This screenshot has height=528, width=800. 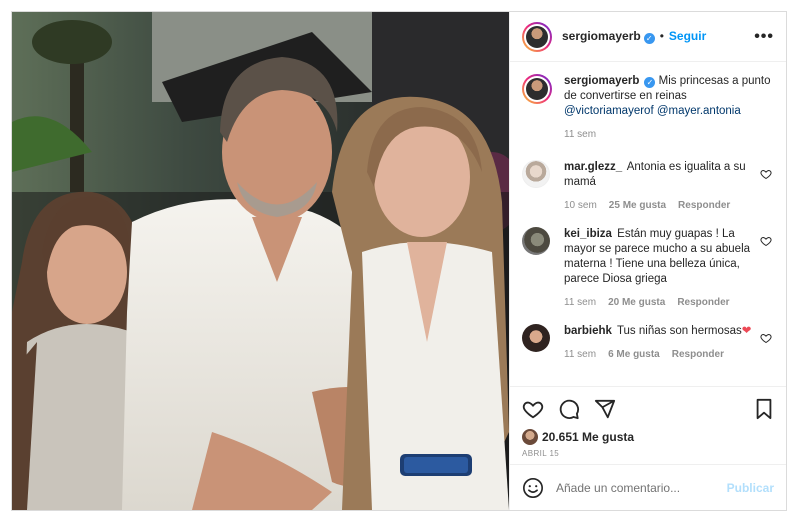 I want to click on comment-composer: Publicar, so click(x=648, y=487).